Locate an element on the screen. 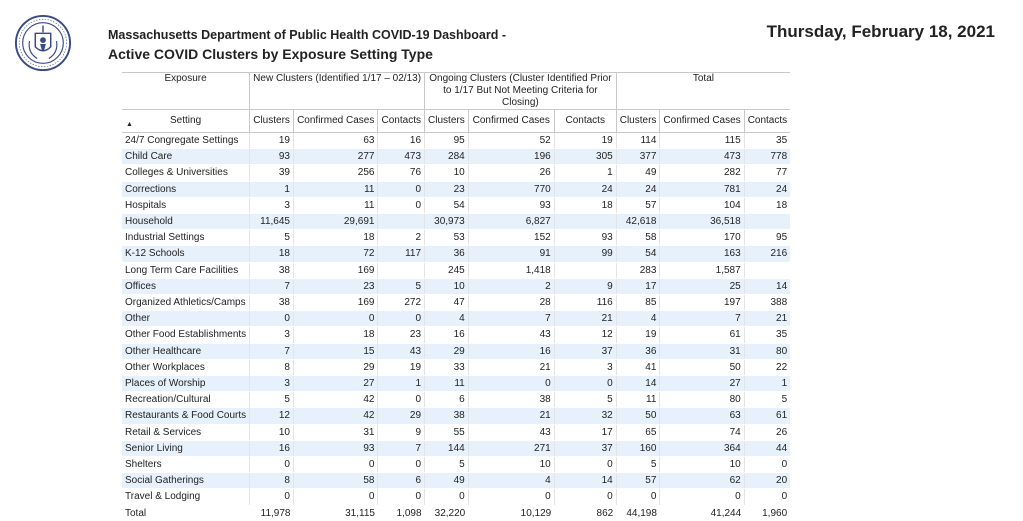 This screenshot has height=521, width=1023. setting-name-cell: Industrial Settings is located at coordinates (186, 238).